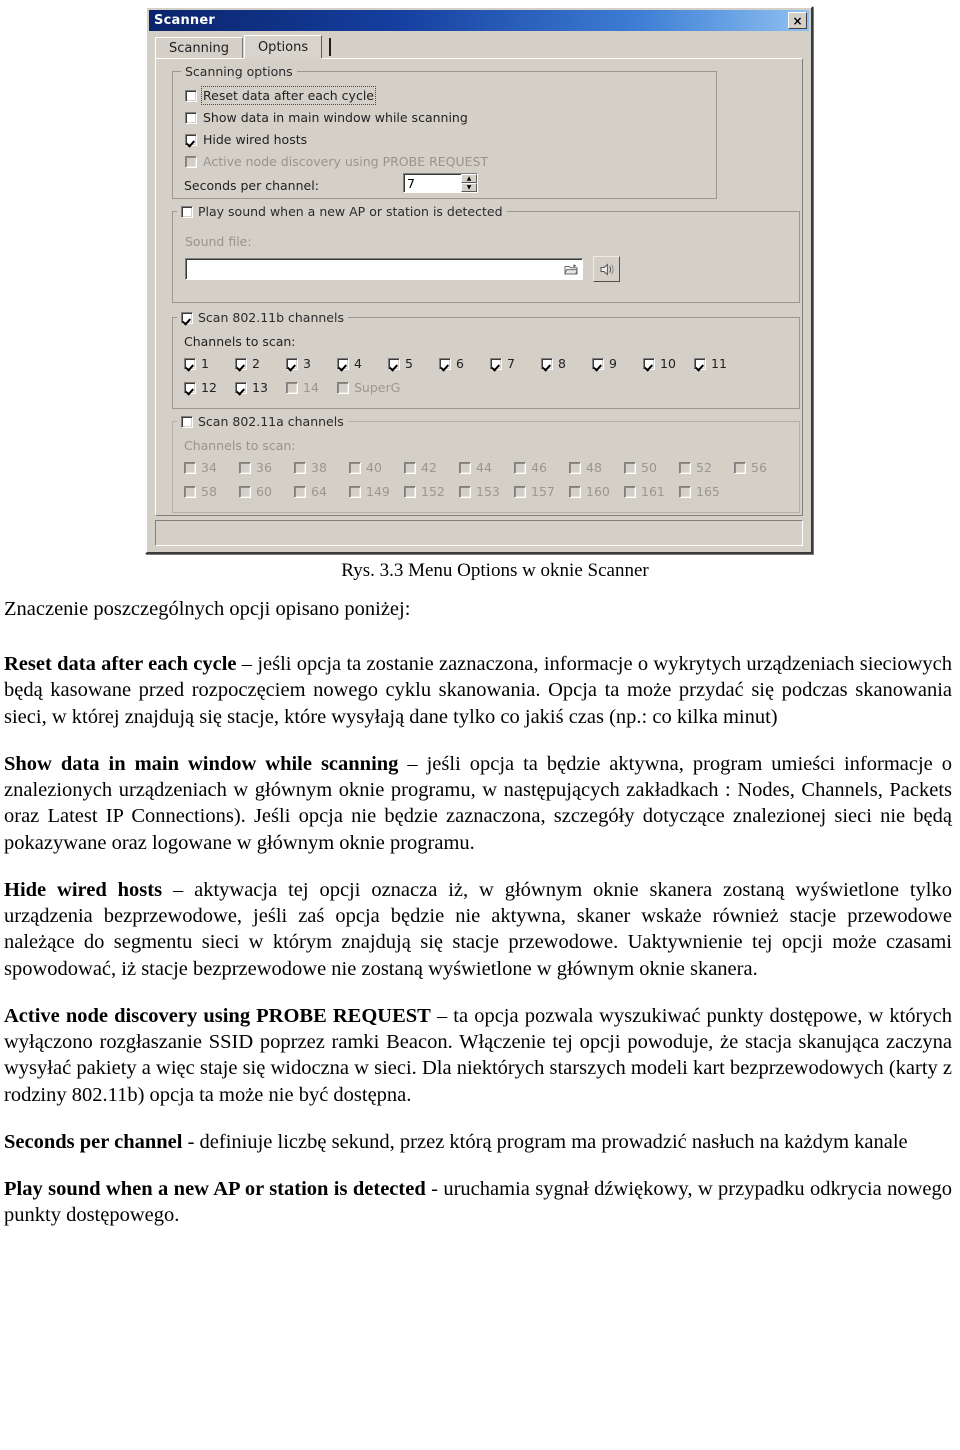 The image size is (960, 1450). Describe the element at coordinates (209, 387) in the screenshot. I see `channel-checkbox-12: 12` at that location.